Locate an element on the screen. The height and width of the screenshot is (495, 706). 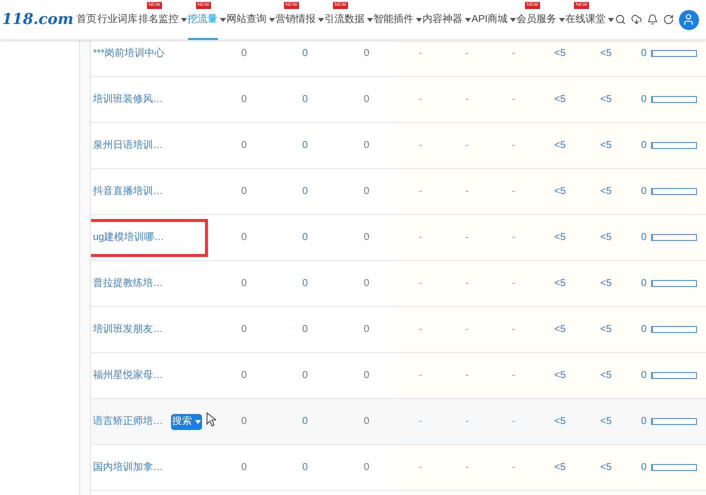
keyword-link: ***岗前培训中心 is located at coordinates (129, 53).